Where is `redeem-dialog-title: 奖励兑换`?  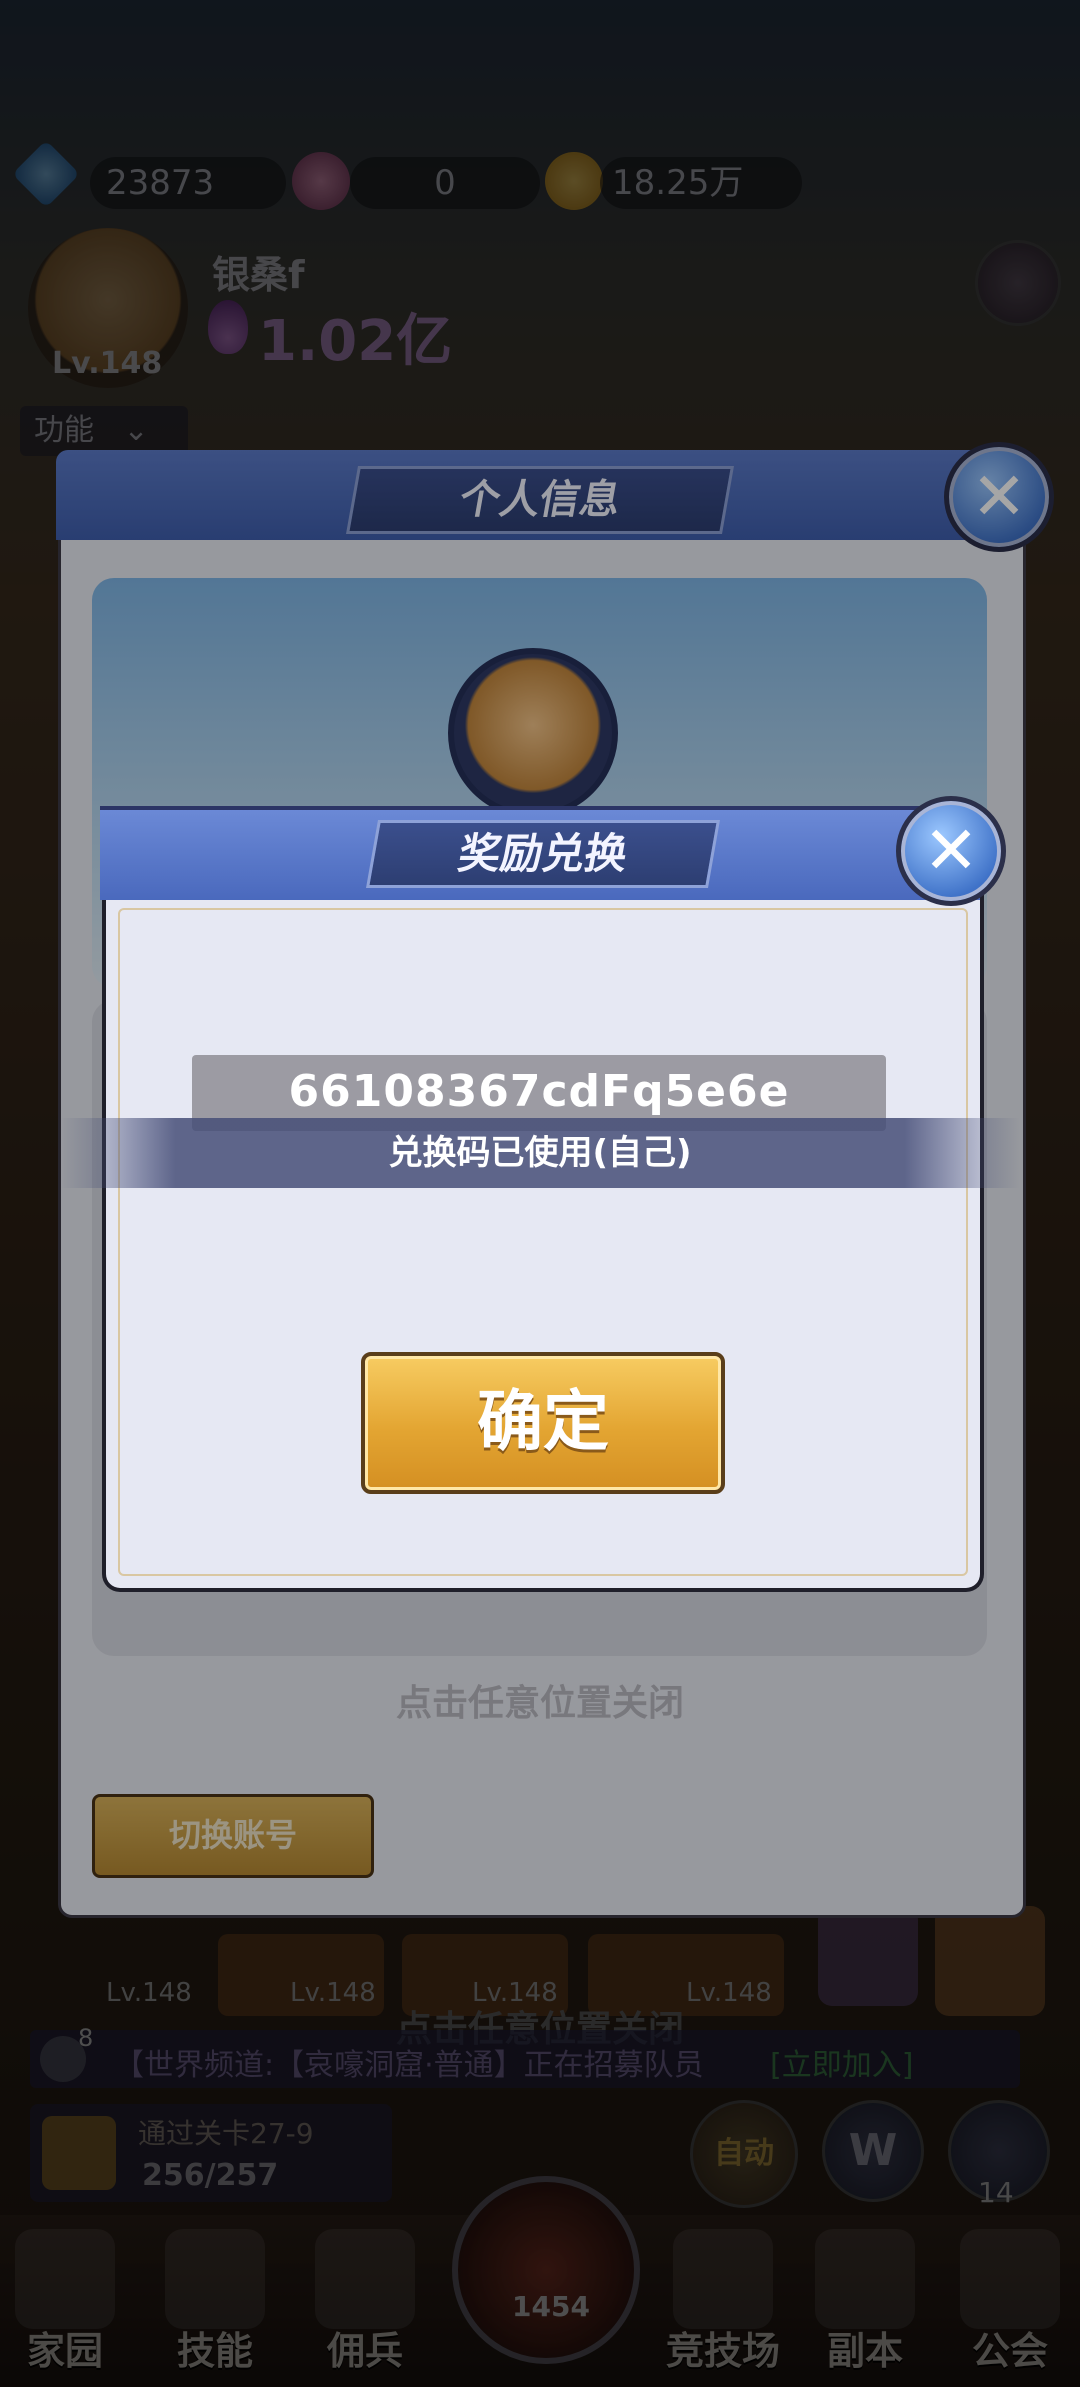
redeem-dialog-title: 奖励兑换 is located at coordinates (543, 854).